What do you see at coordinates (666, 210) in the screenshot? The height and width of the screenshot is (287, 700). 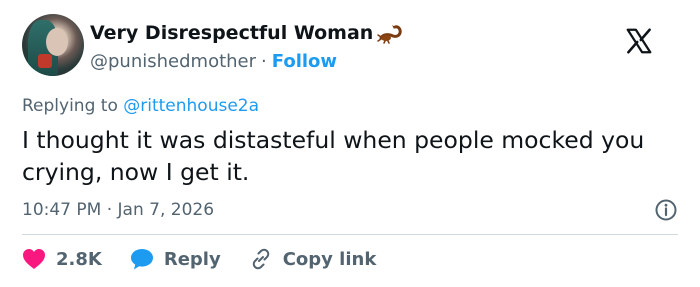 I see `info-icon` at bounding box center [666, 210].